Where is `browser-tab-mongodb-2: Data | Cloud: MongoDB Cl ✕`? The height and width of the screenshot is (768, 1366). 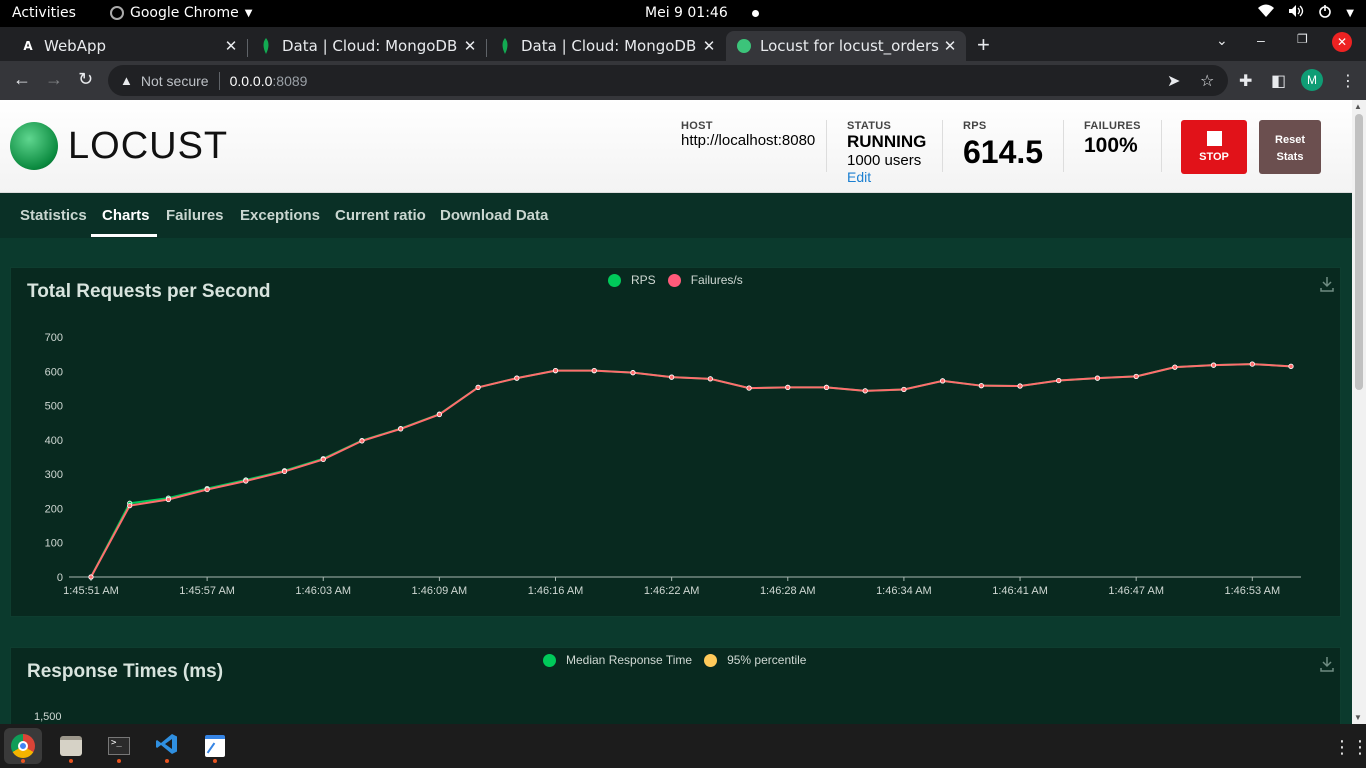 browser-tab-mongodb-2: Data | Cloud: MongoDB Cl ✕ is located at coordinates (601, 46).